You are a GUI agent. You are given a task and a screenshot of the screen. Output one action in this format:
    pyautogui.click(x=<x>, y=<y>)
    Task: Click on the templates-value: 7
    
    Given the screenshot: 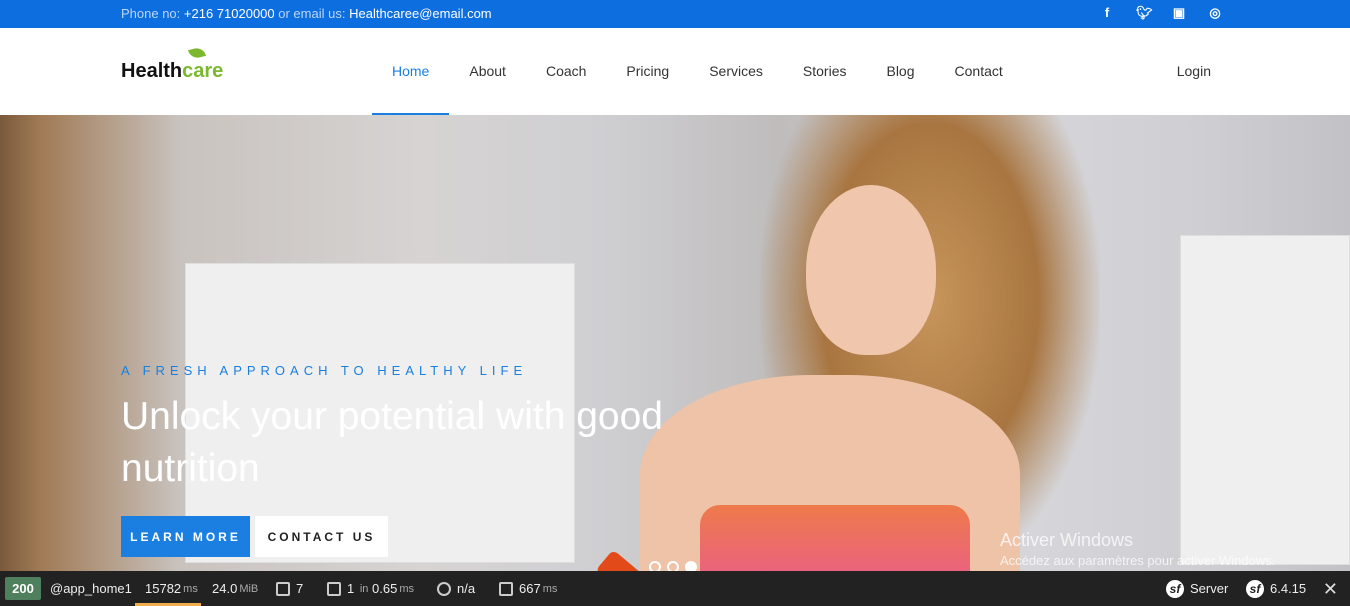 What is the action you would take?
    pyautogui.click(x=300, y=588)
    